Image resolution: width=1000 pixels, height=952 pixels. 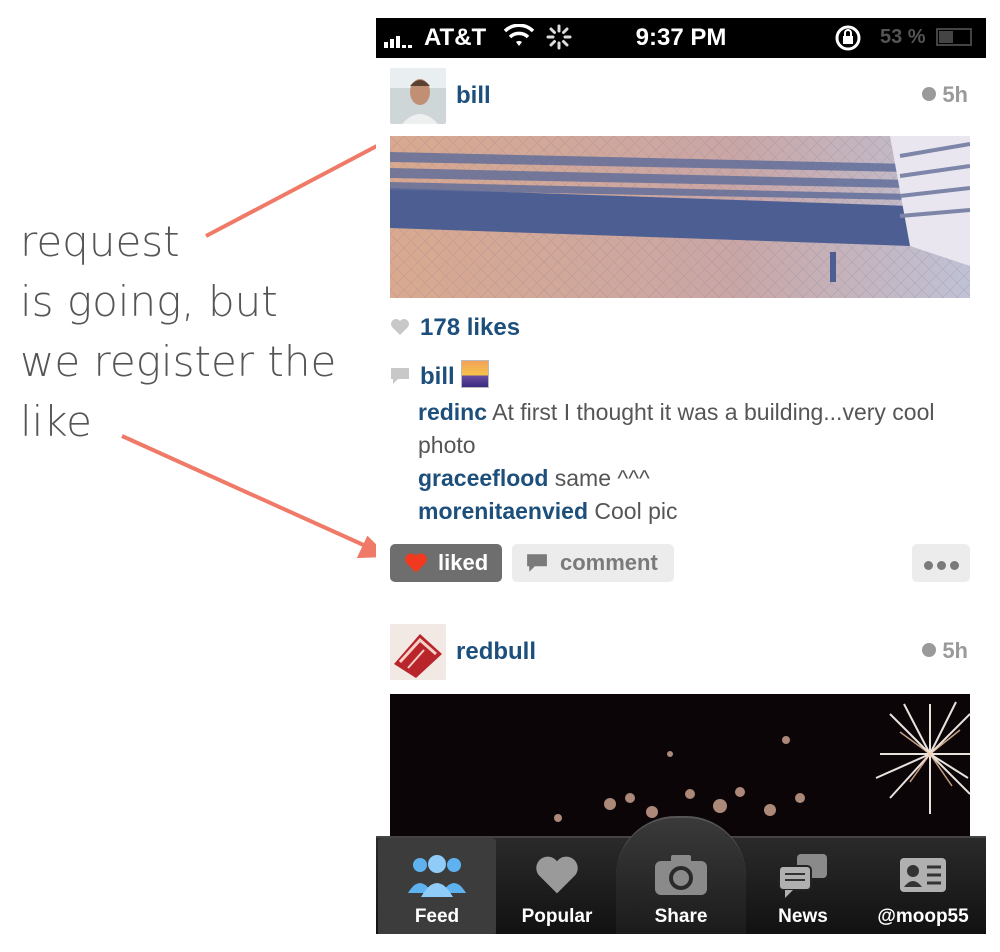 What do you see at coordinates (803, 875) in the screenshot?
I see `news-bubbles-icon` at bounding box center [803, 875].